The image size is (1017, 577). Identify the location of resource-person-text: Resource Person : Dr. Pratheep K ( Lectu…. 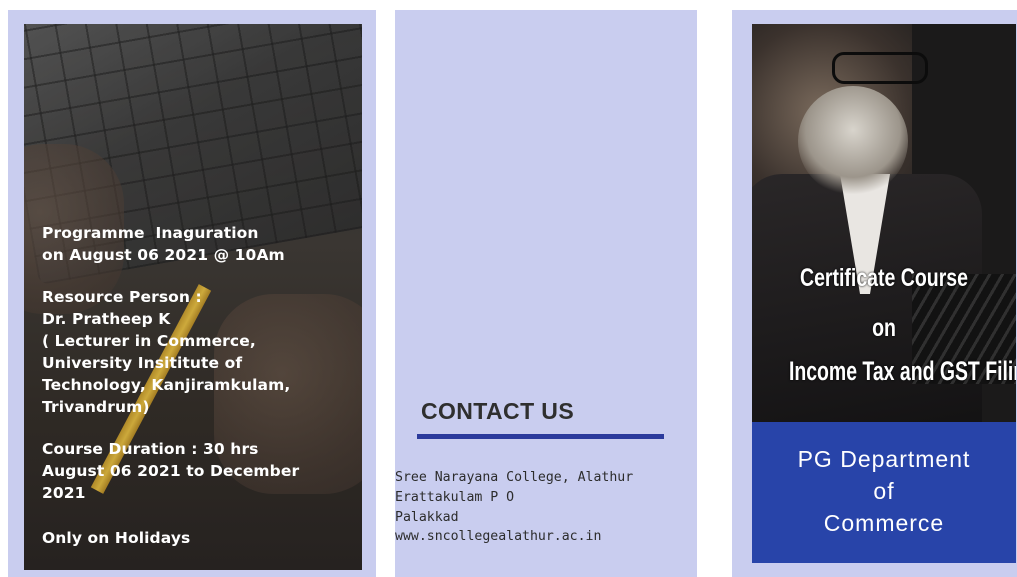
(166, 352).